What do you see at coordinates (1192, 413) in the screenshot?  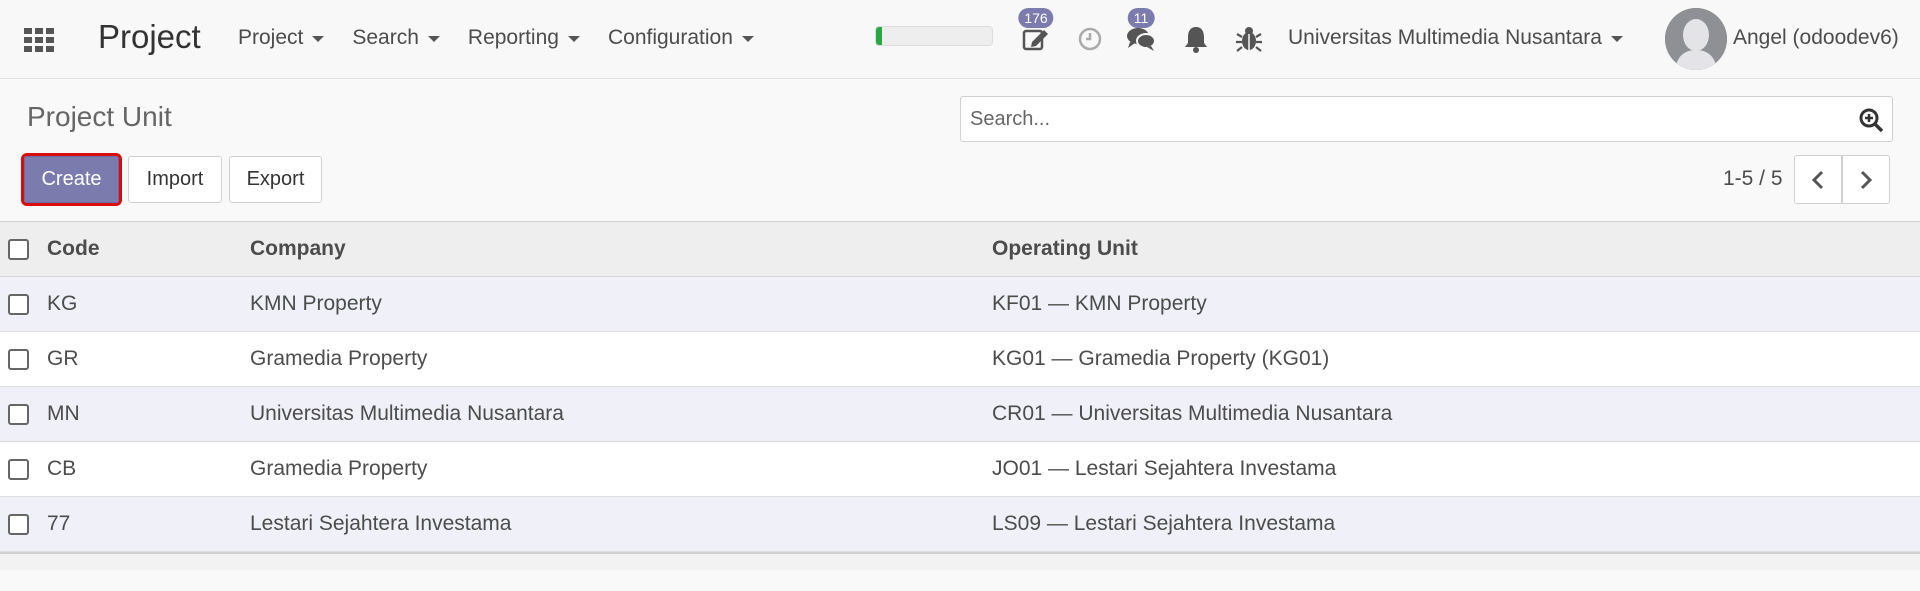 I see `cell-operating-unit: CR01 — Universitas Multimedia Nusantara` at bounding box center [1192, 413].